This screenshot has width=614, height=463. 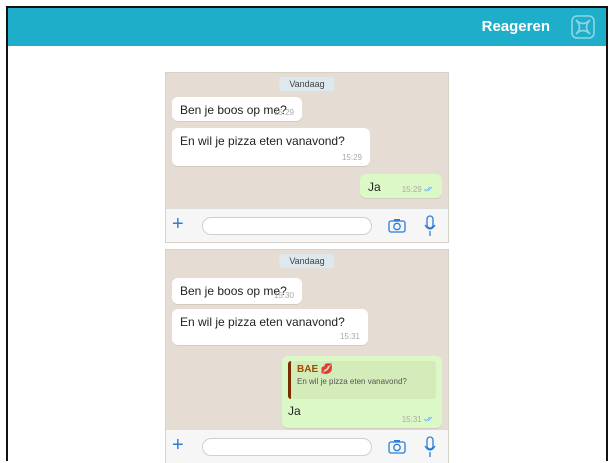 I want to click on incoming-message: Ben je boos op me? 15:29, so click(x=237, y=109).